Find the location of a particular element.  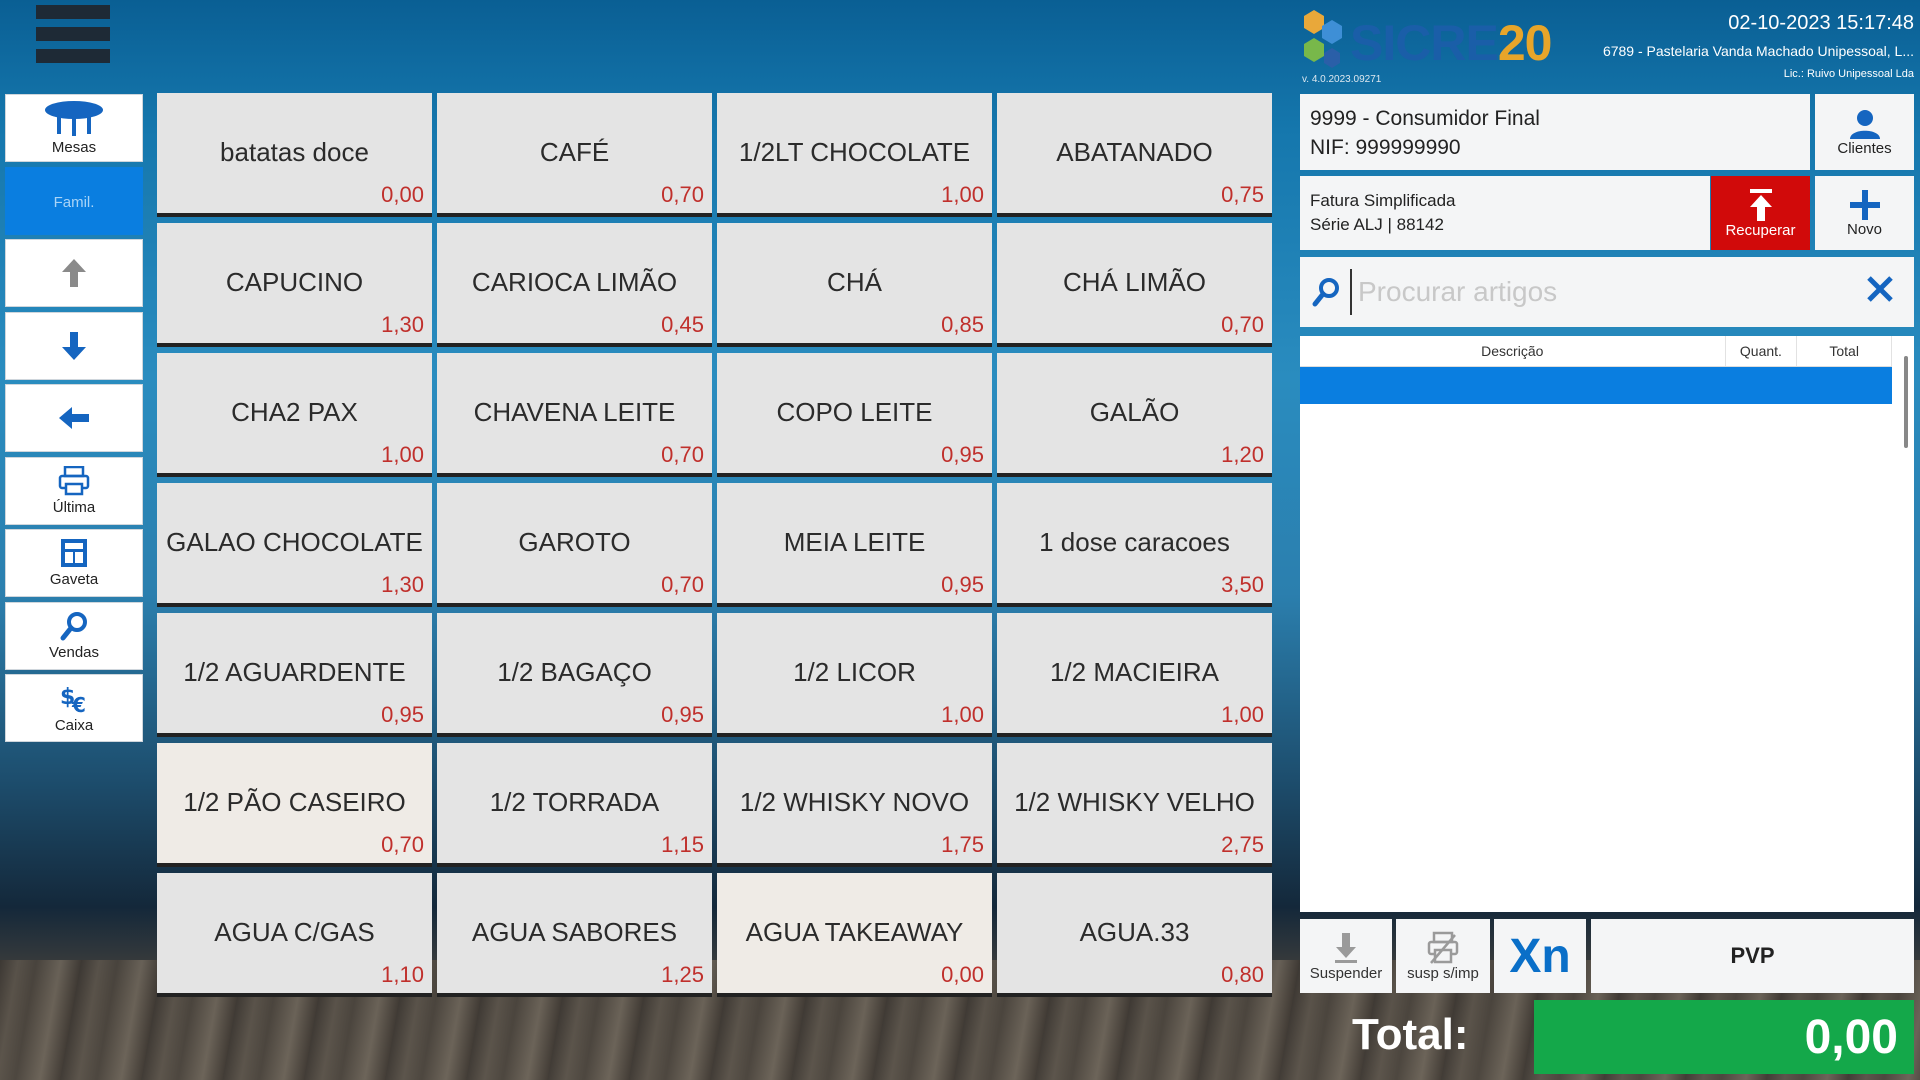

table-row is located at coordinates (1596, 385).